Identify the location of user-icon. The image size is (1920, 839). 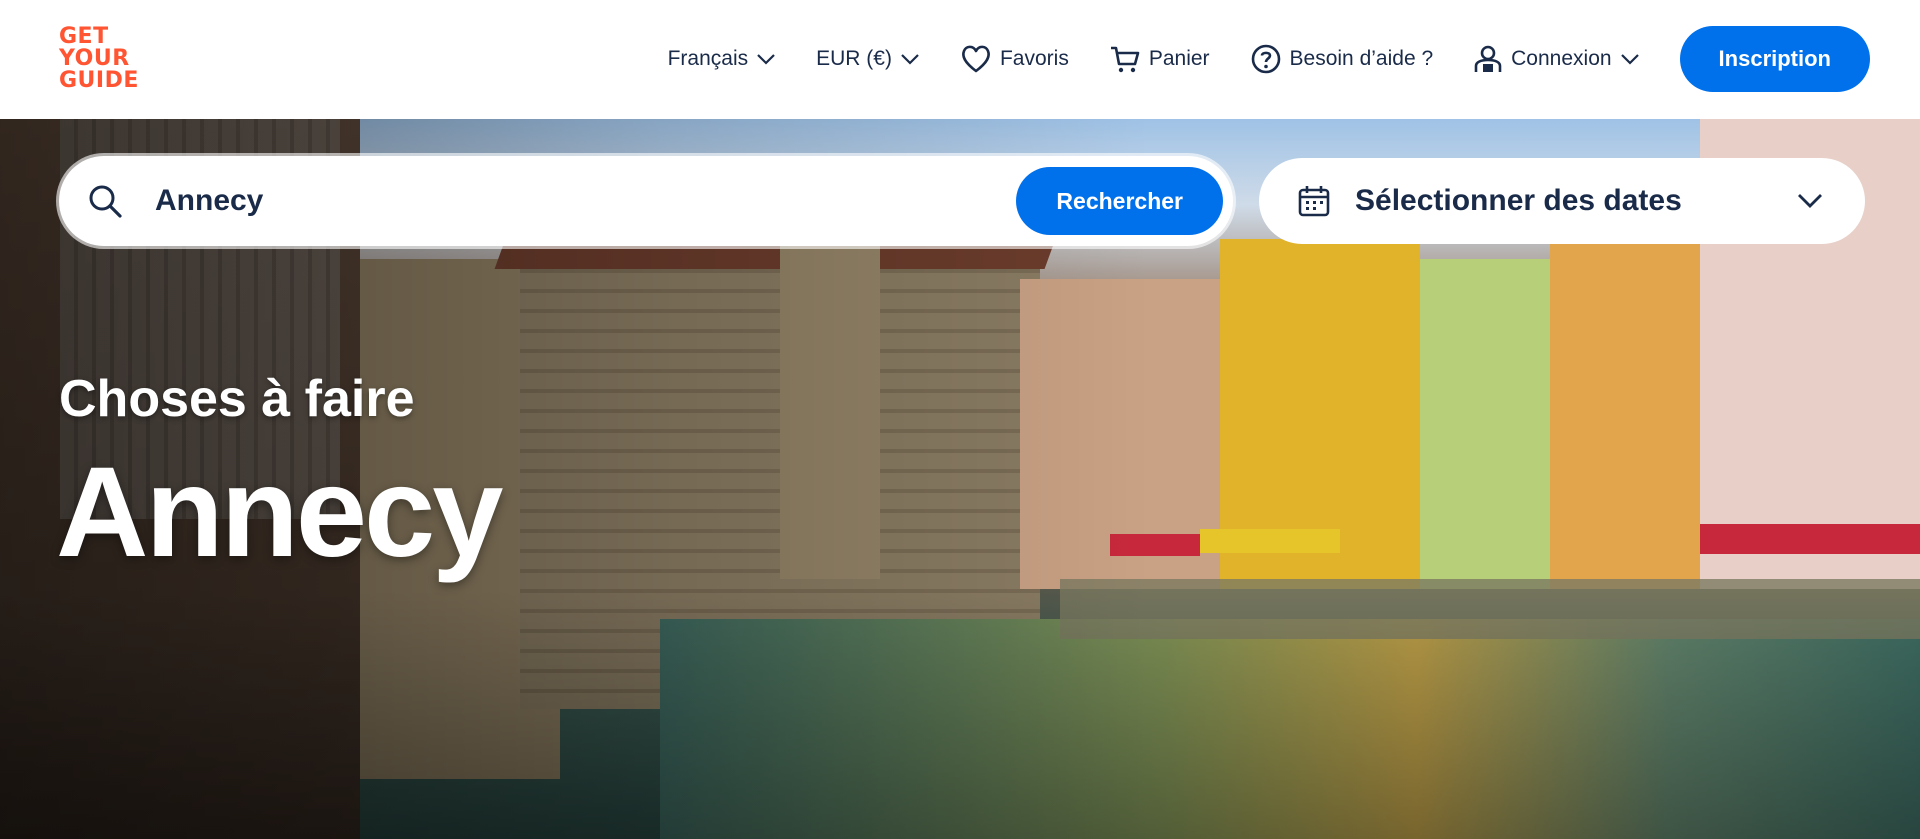
(1488, 58).